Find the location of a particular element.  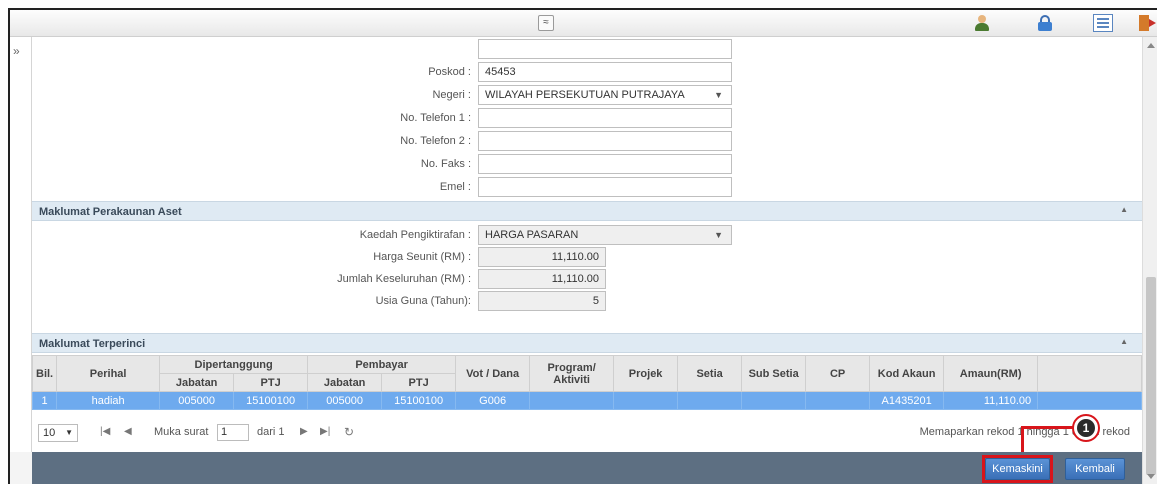

col-pem-jabatan: Jabatan is located at coordinates (345, 382).